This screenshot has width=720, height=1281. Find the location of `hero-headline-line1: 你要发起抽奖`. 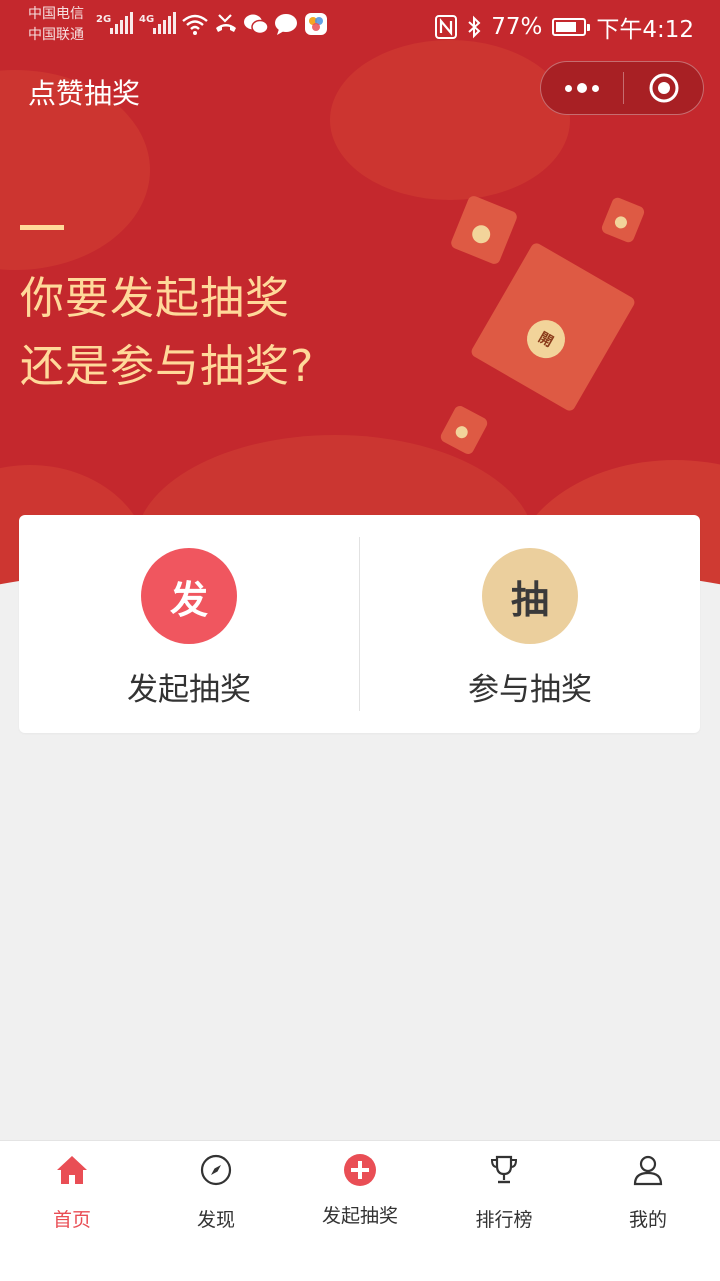

hero-headline-line1: 你要发起抽奖 is located at coordinates (155, 298).